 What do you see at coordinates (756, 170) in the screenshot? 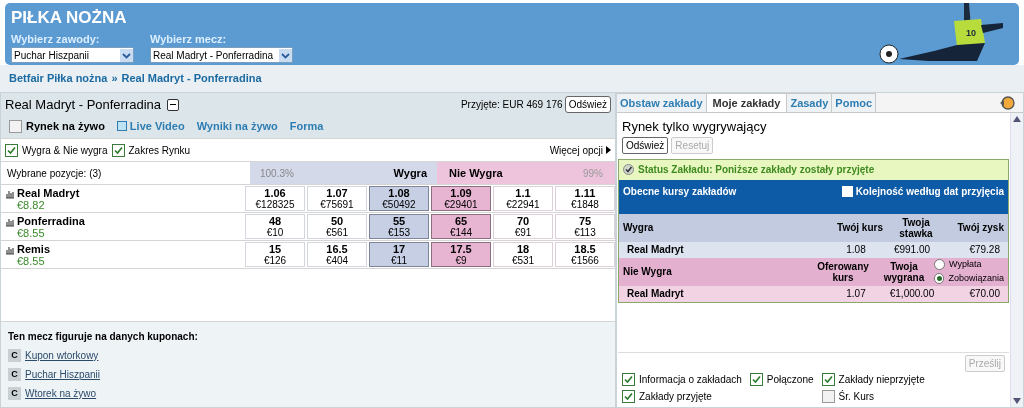
I see `status-text: Status Zakładu: Poniższe zakłady zostały przyjęte` at bounding box center [756, 170].